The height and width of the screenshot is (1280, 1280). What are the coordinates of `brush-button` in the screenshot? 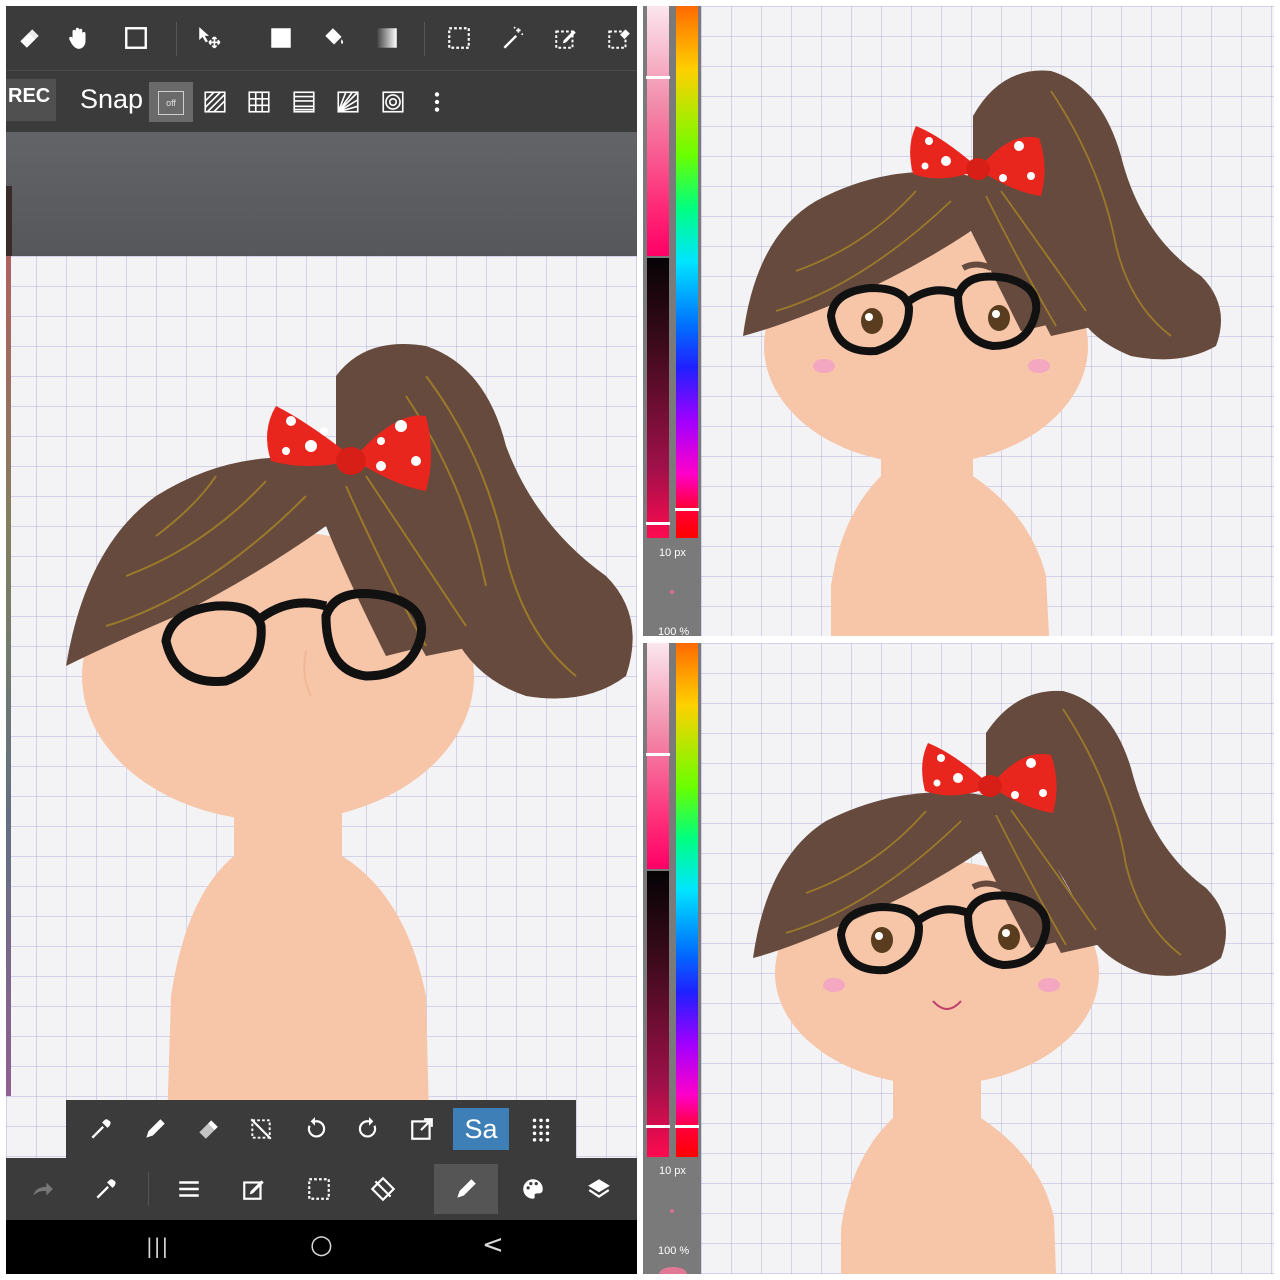 It's located at (466, 1189).